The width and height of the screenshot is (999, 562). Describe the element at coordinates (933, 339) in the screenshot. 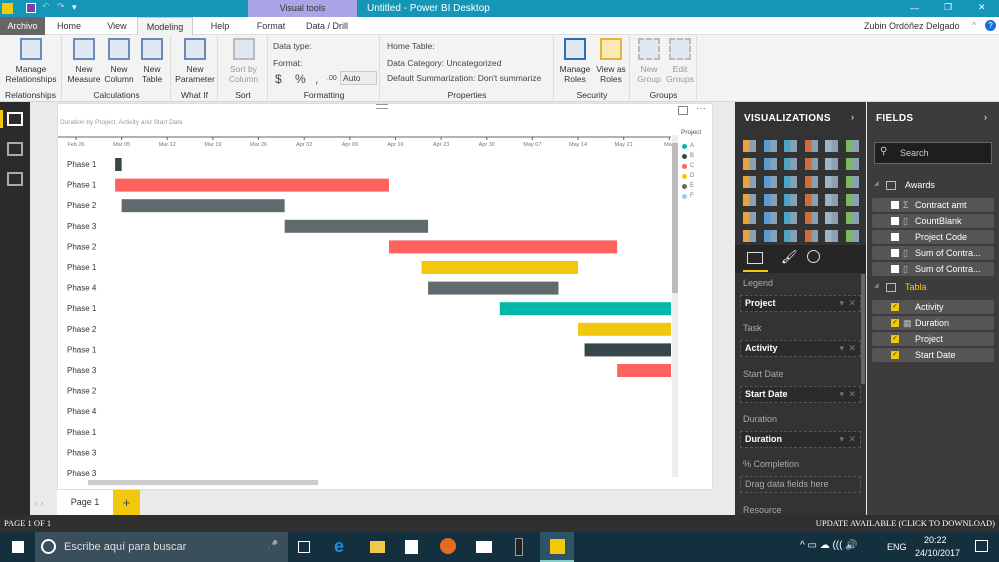

I see `field-item: ✓ Project` at that location.